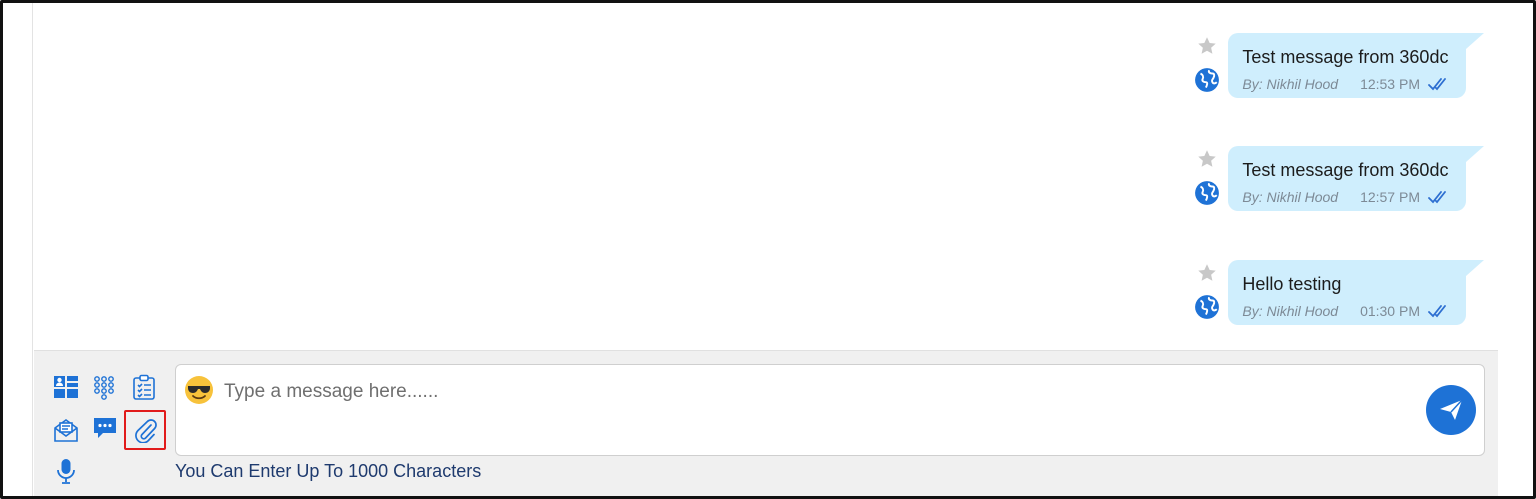 The height and width of the screenshot is (499, 1536). What do you see at coordinates (1356, 292) in the screenshot?
I see `message-bubble: Hello testing By: Nikhil Hood 01:30 PM` at bounding box center [1356, 292].